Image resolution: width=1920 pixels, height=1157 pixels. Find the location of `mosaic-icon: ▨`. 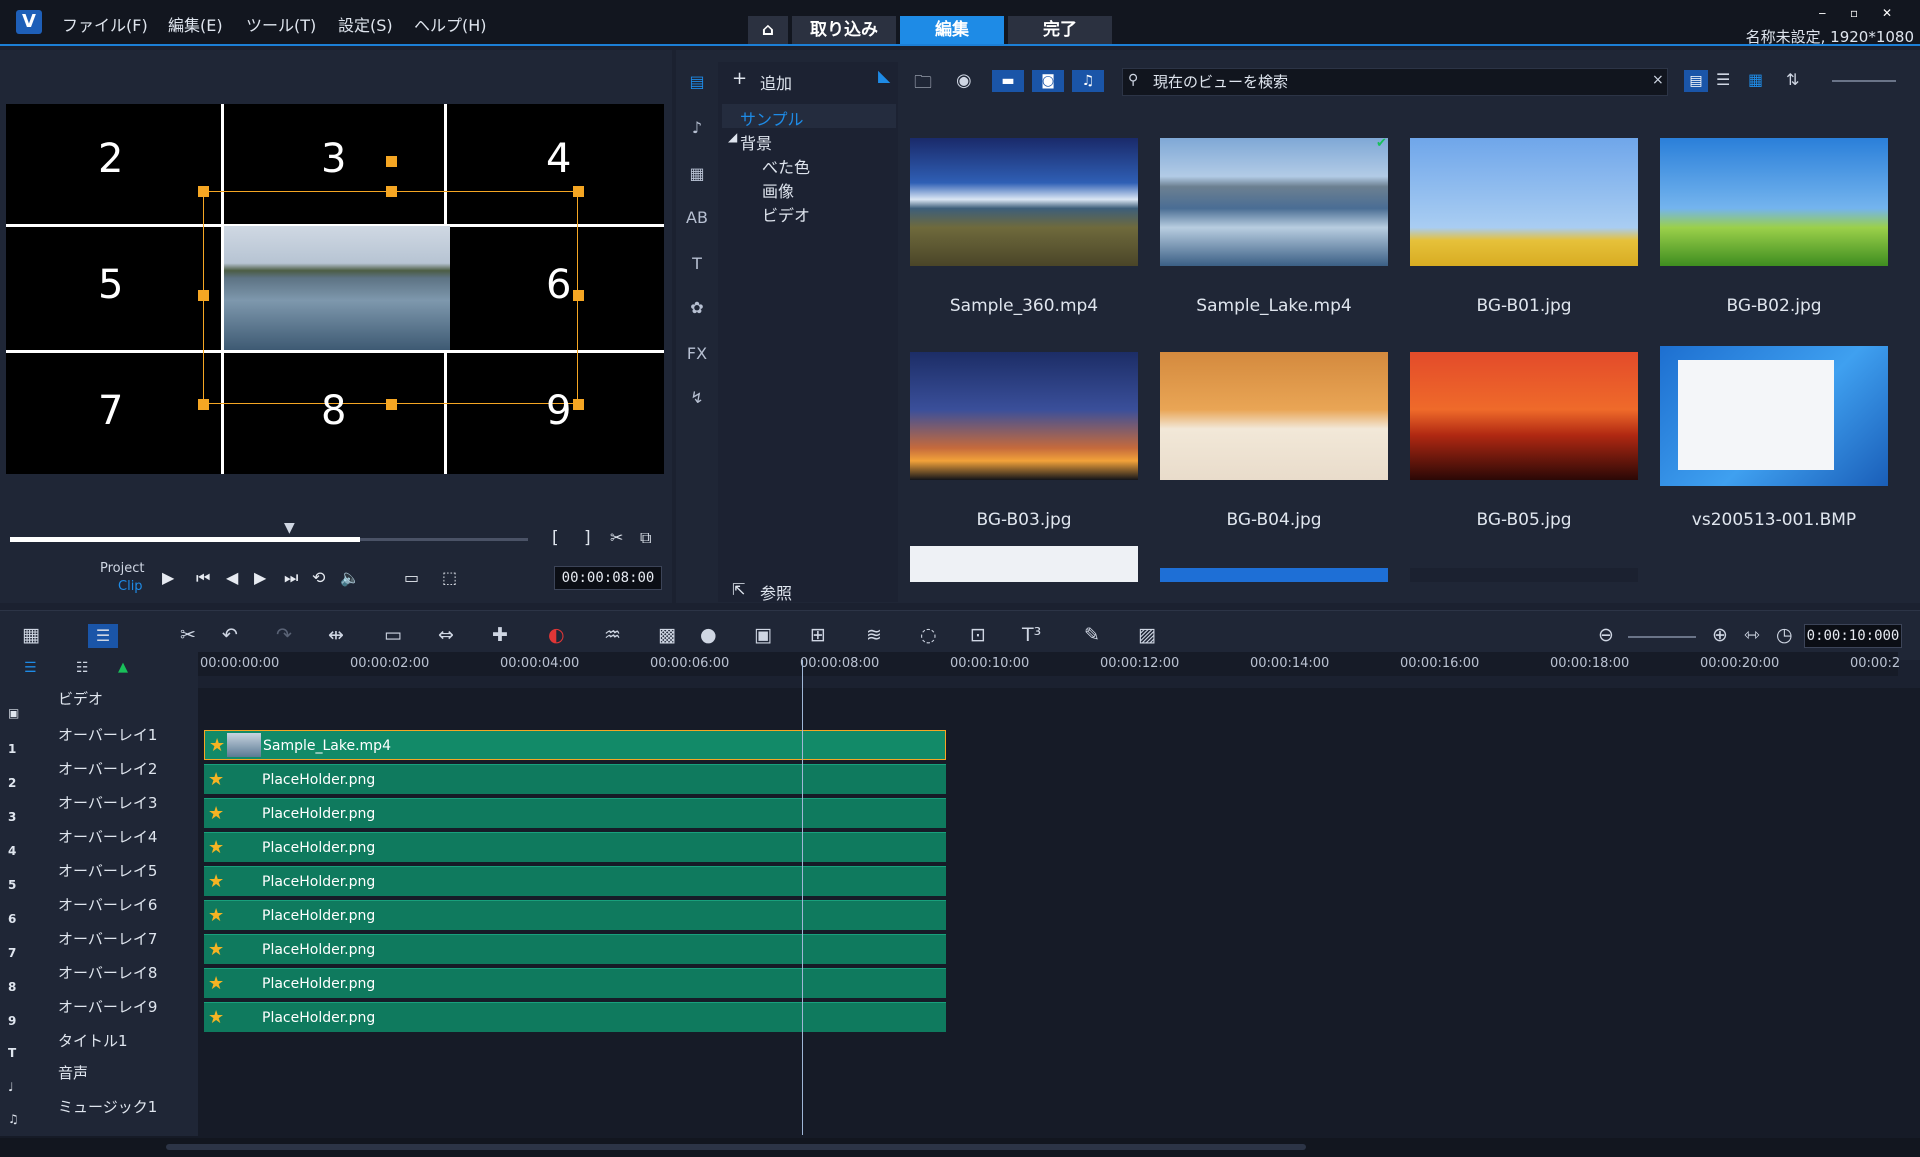

mosaic-icon: ▨ is located at coordinates (1147, 635).